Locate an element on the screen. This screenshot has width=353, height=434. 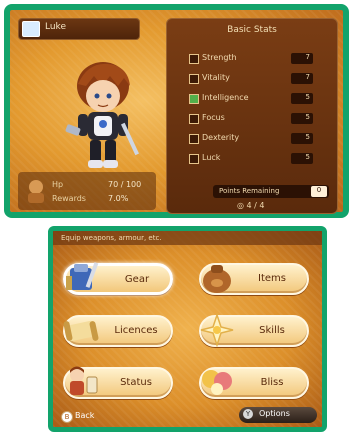
help-text: Equip weapons, armour, etc. is located at coordinates (187, 238).